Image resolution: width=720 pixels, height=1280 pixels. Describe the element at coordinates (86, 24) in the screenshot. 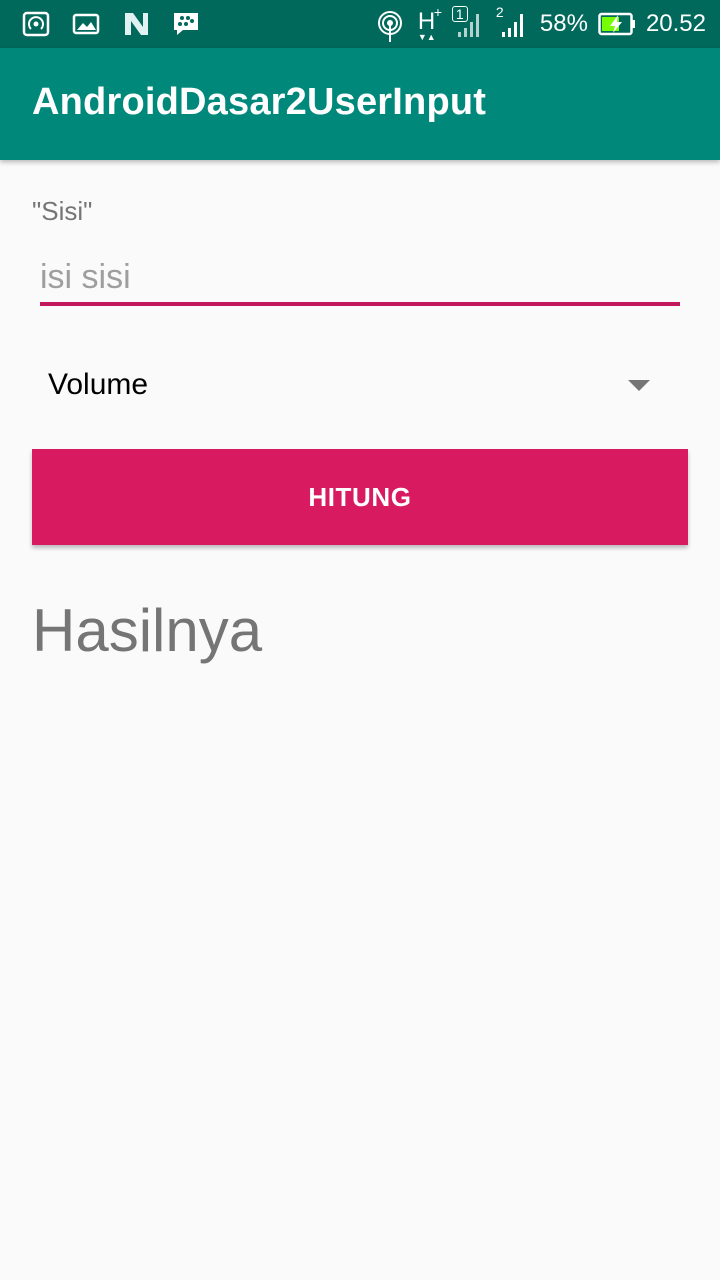

I see `image-icon` at that location.